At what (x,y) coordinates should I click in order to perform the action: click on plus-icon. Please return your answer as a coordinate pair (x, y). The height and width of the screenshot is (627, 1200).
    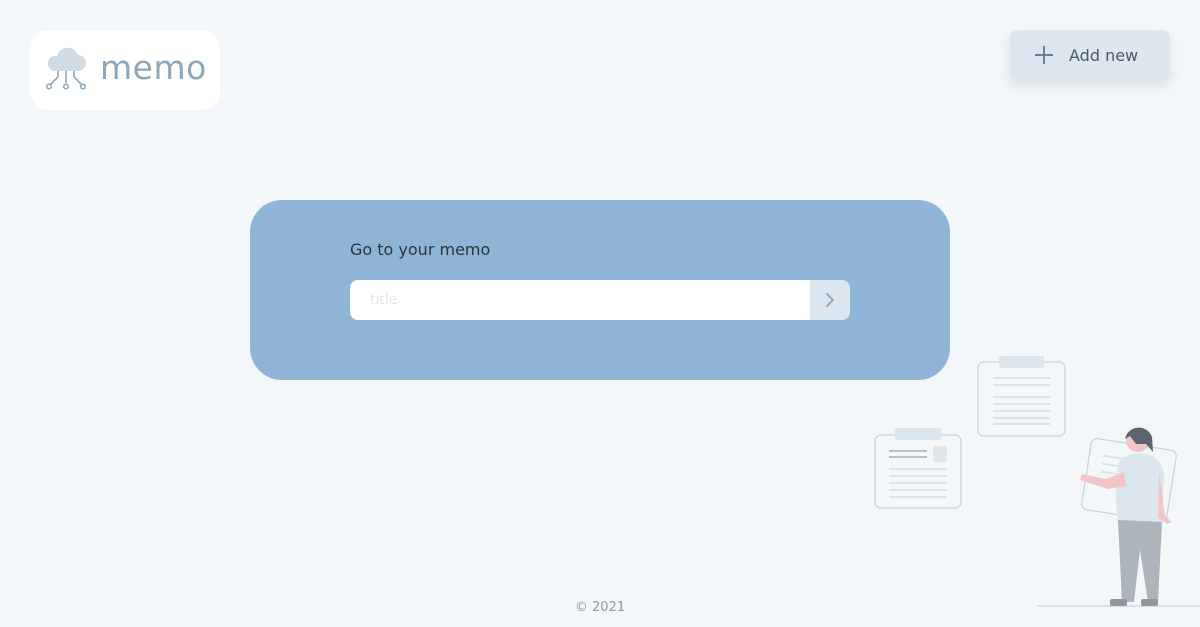
    Looking at the image, I should click on (1044, 55).